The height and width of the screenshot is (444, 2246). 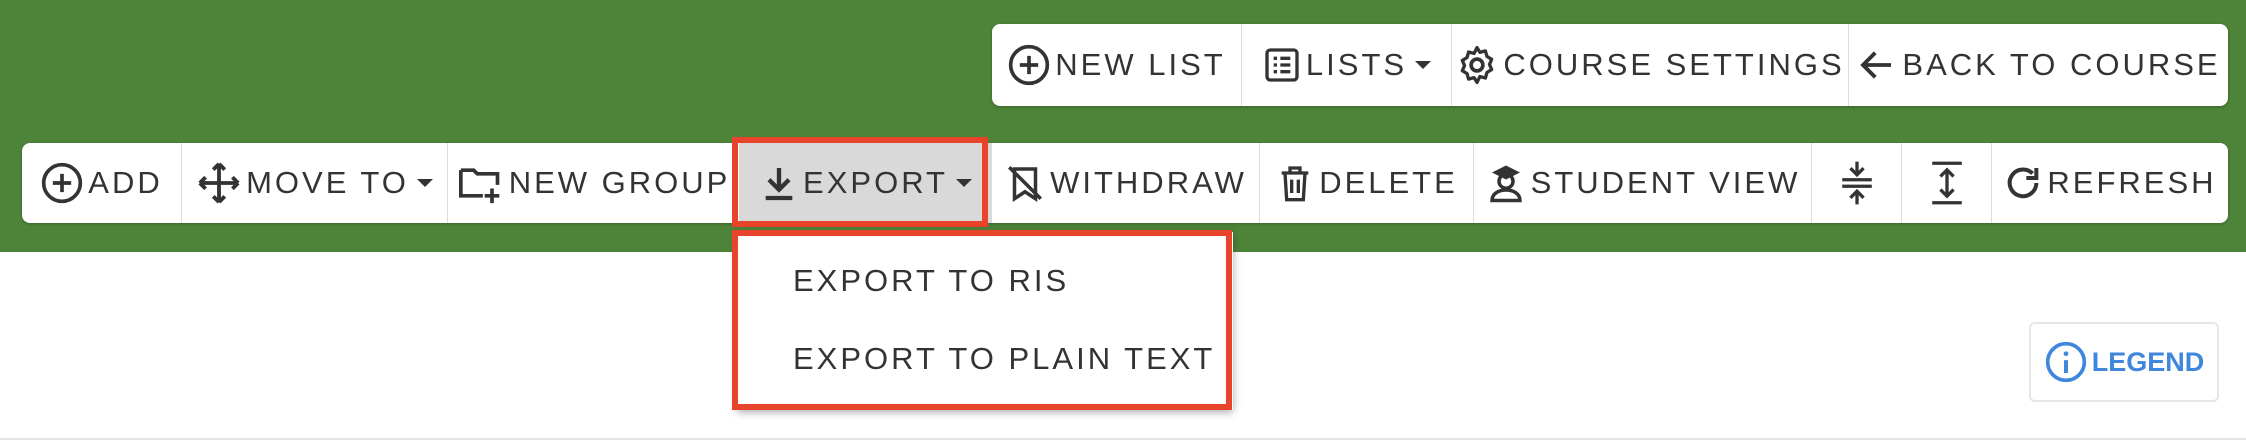 I want to click on student-view-button: STUDENT VIEW, so click(x=1643, y=183).